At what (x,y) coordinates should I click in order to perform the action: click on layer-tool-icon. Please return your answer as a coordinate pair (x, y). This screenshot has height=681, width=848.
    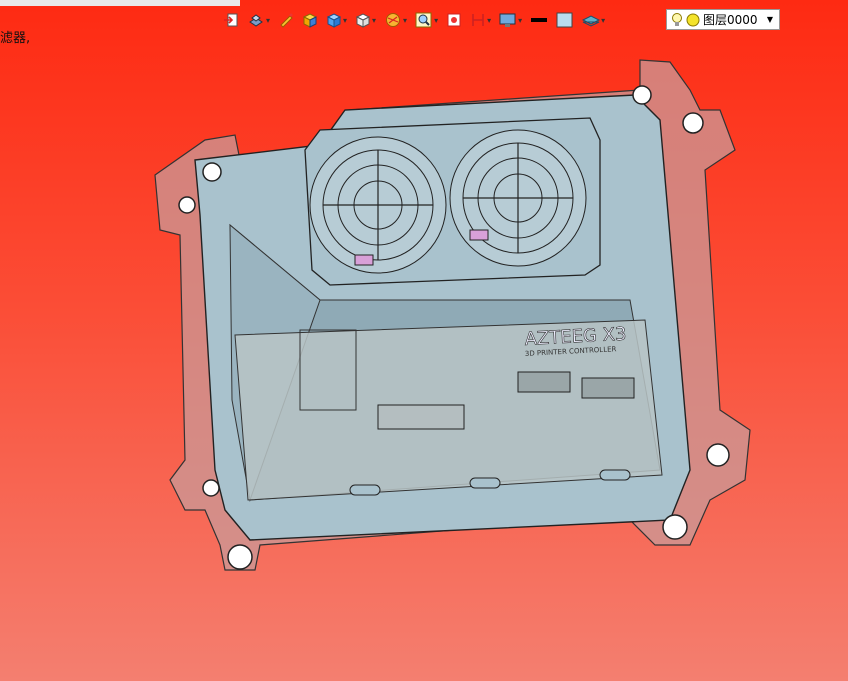
    Looking at the image, I should click on (591, 21).